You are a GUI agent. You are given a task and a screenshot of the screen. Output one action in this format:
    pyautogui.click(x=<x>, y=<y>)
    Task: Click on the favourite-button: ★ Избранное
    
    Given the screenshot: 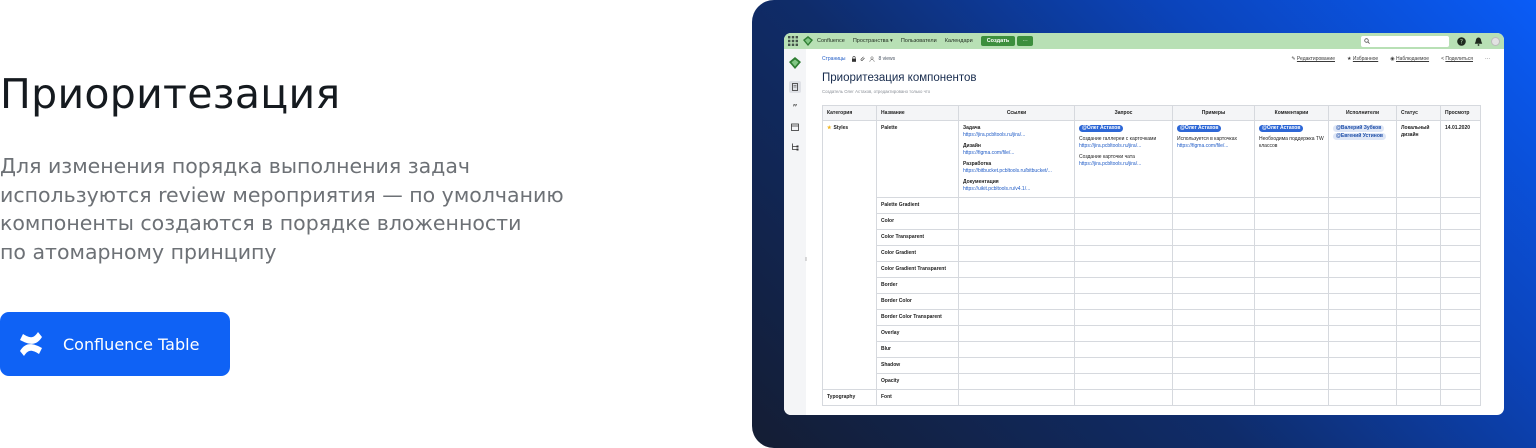 What is the action you would take?
    pyautogui.click(x=1362, y=59)
    